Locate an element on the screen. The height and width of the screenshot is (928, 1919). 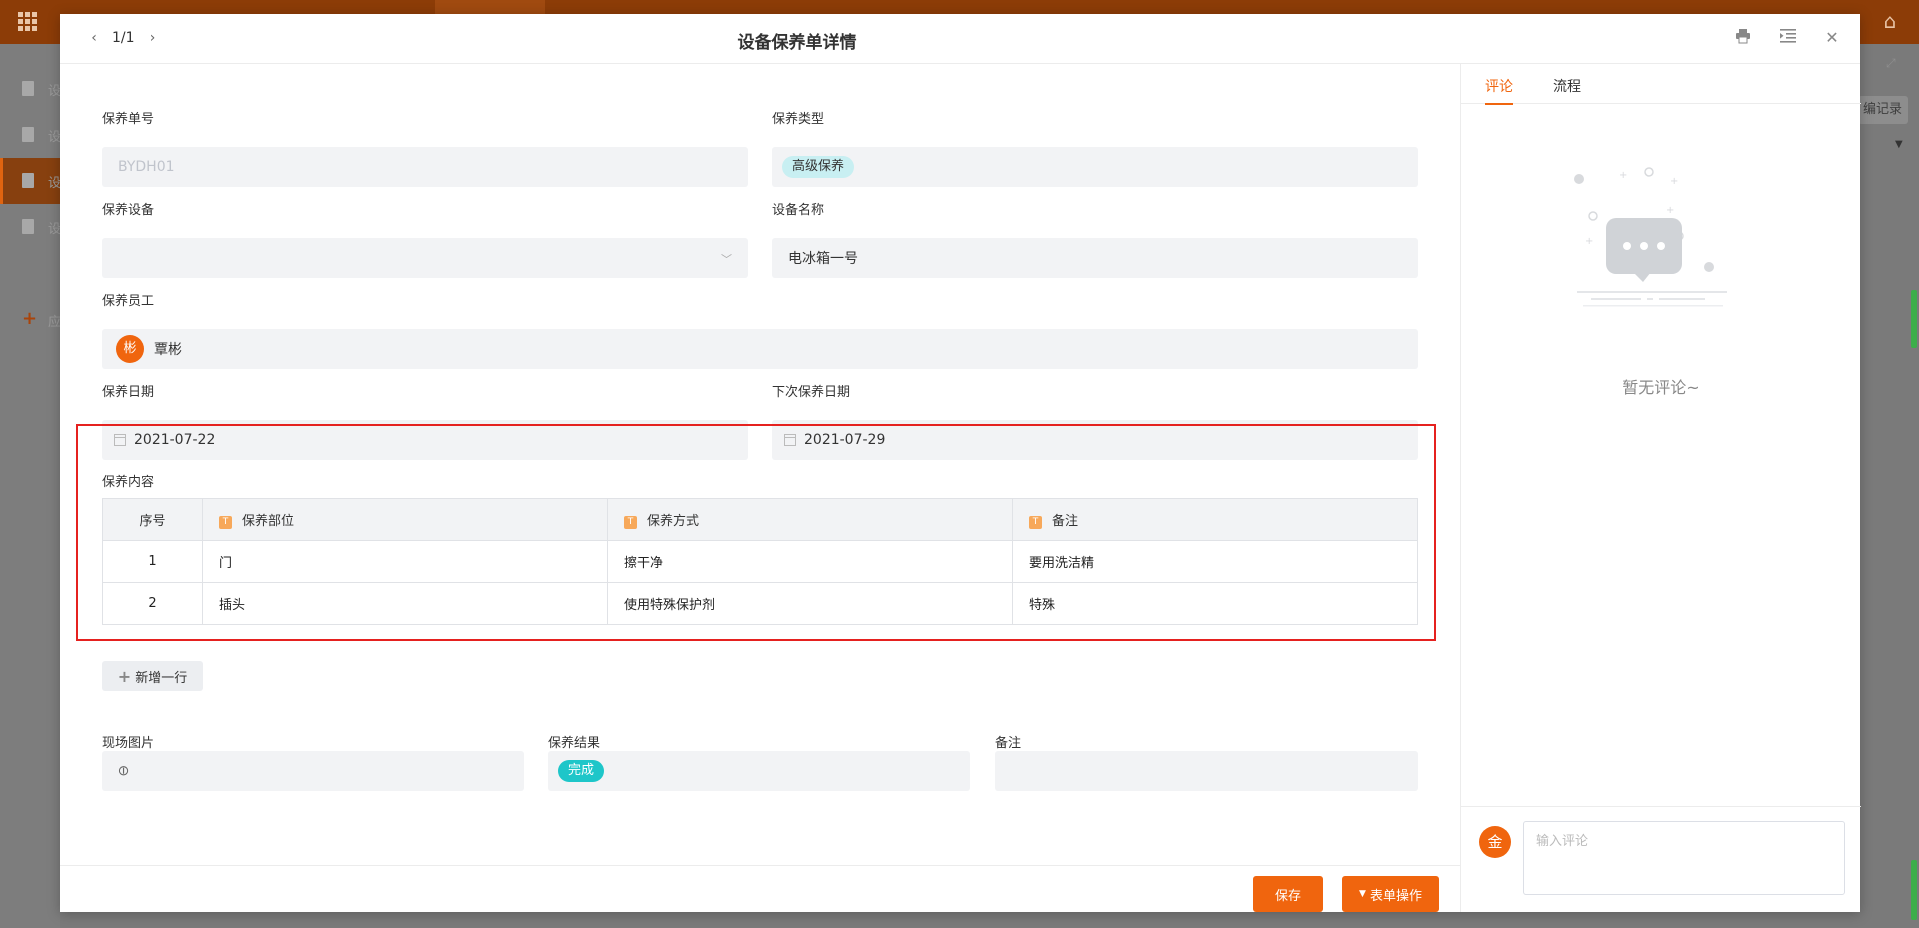
cell-part: 门 is located at coordinates (405, 561).